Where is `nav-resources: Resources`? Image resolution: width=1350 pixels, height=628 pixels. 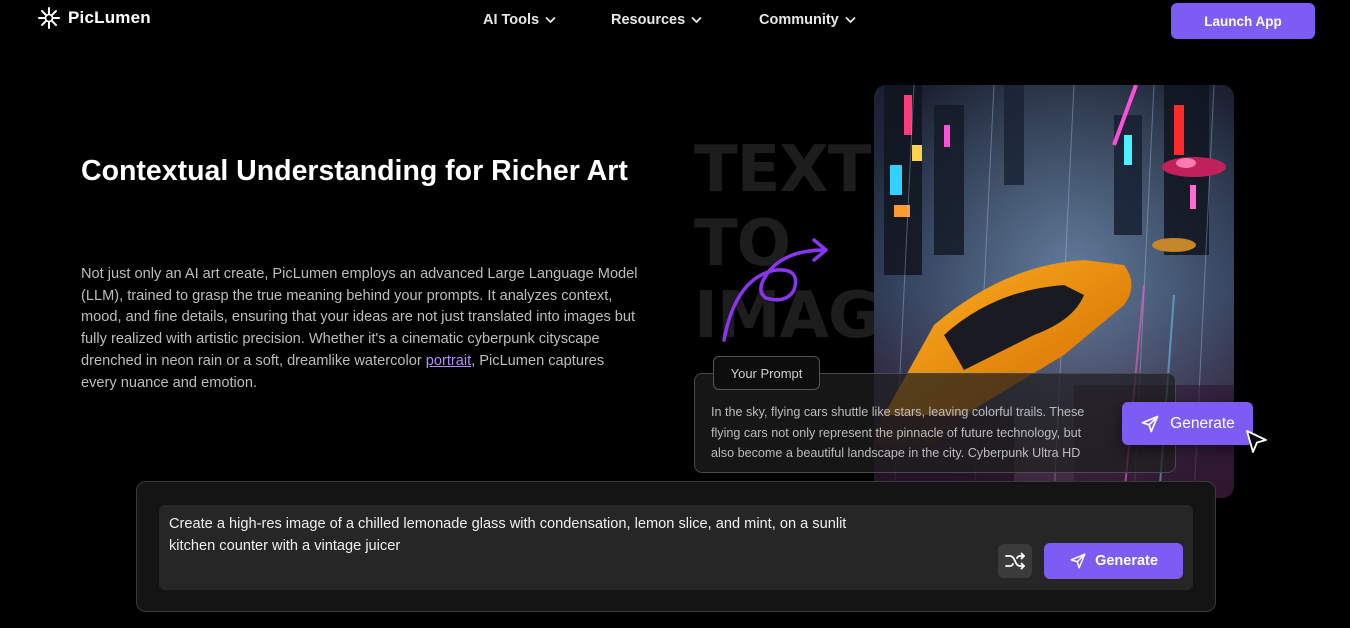 nav-resources: Resources is located at coordinates (656, 20).